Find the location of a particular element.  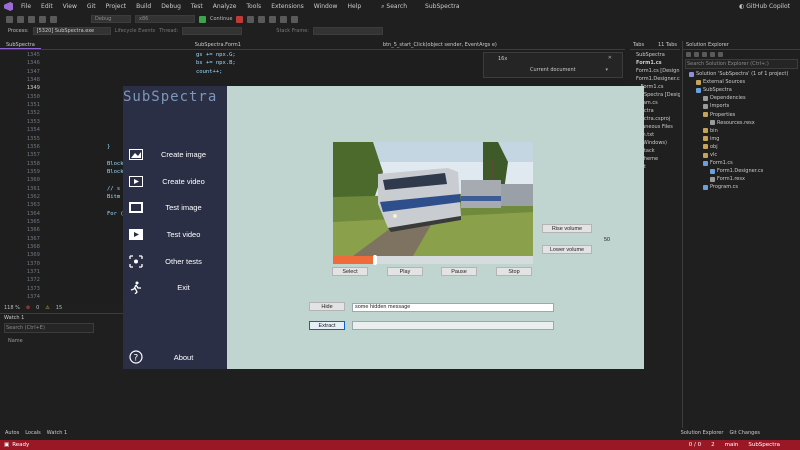

nav-test-video: Test video is located at coordinates (175, 234).